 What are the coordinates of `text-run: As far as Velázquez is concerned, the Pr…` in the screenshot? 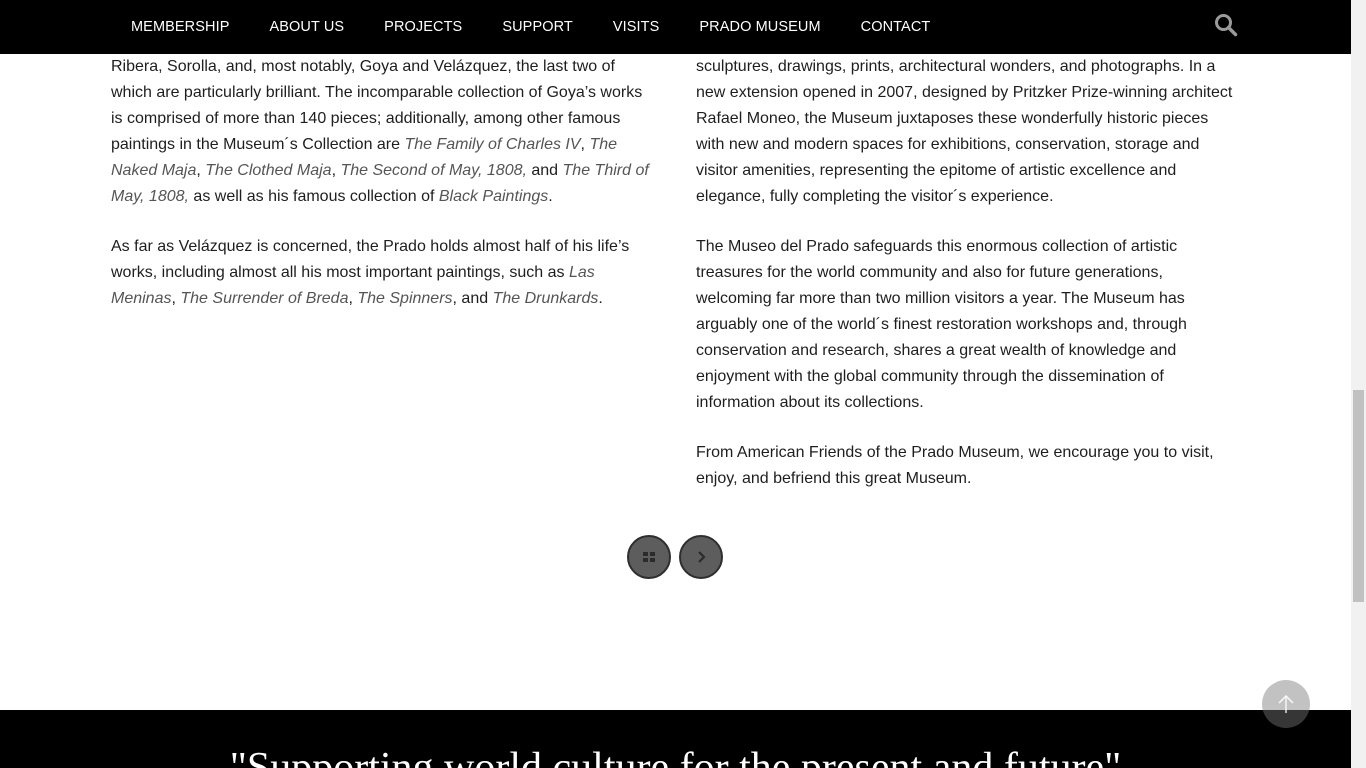 It's located at (370, 259).